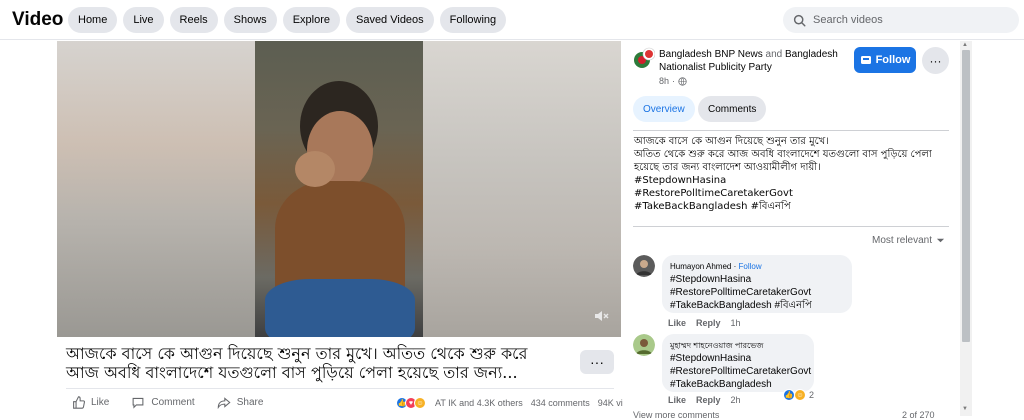 The height and width of the screenshot is (420, 1024). Describe the element at coordinates (340, 388) in the screenshot. I see `divider` at that location.